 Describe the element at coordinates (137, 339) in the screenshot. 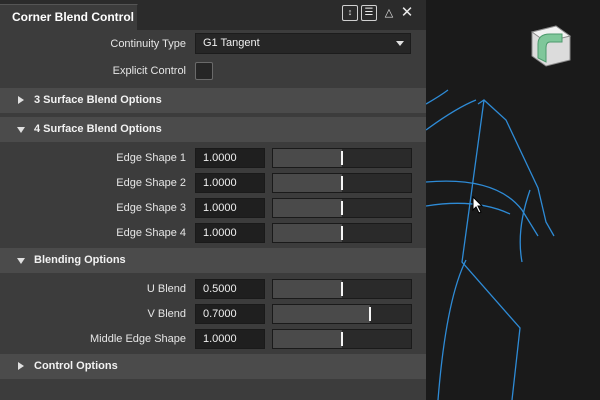

I see `middle-edge-shape-label: Middle Edge Shape` at that location.